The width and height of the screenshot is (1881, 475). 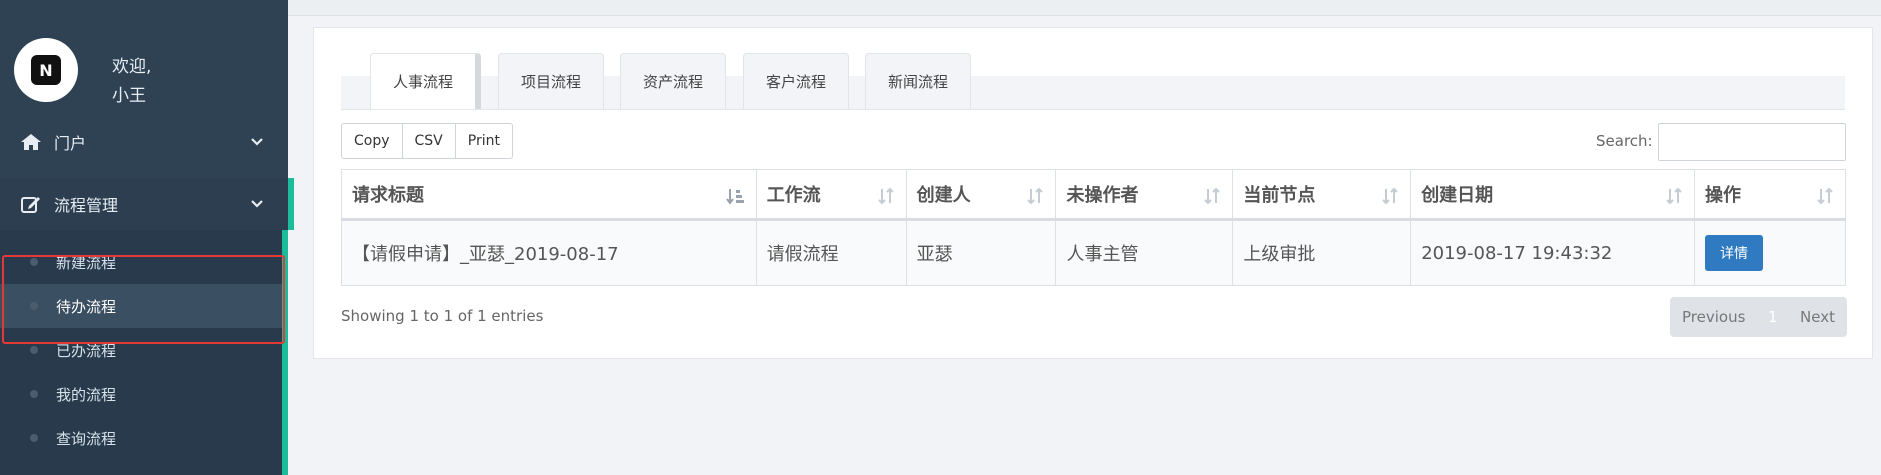 I want to click on sidebar-item-label: 查询流程, so click(x=86, y=439).